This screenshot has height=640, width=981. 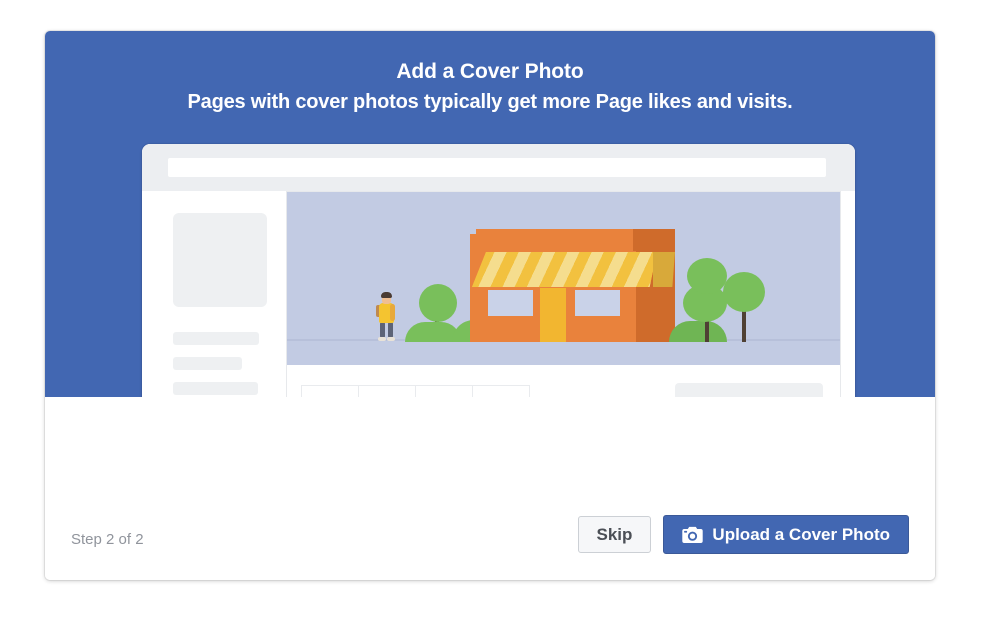 What do you see at coordinates (387, 317) in the screenshot?
I see `person-figure` at bounding box center [387, 317].